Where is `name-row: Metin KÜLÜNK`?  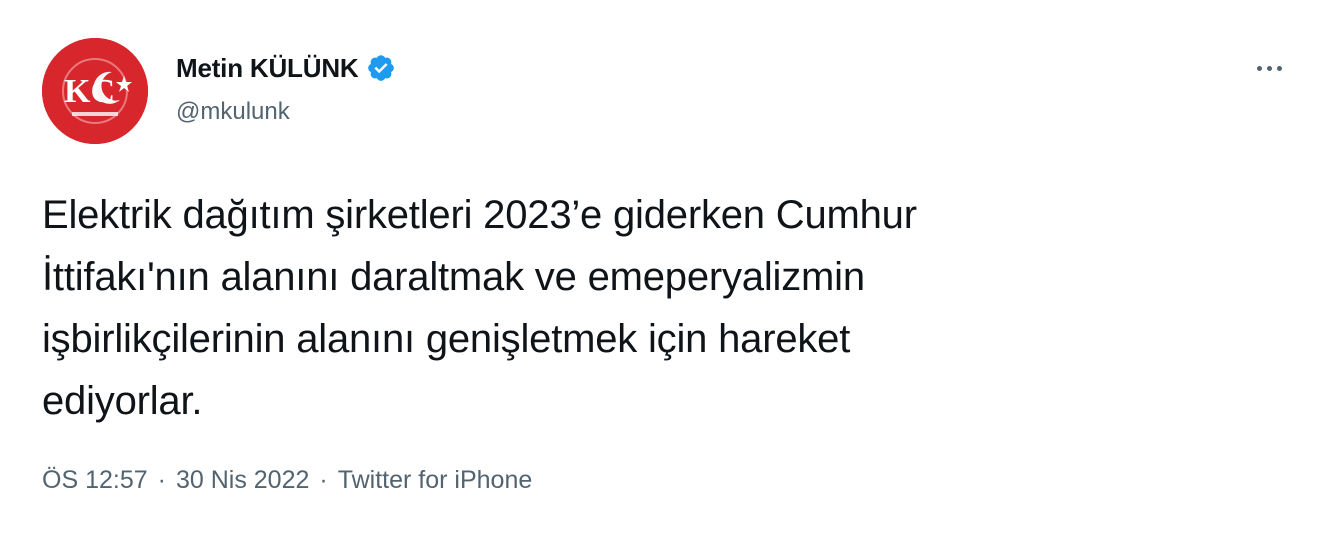
name-row: Metin KÜLÜNK is located at coordinates (286, 68).